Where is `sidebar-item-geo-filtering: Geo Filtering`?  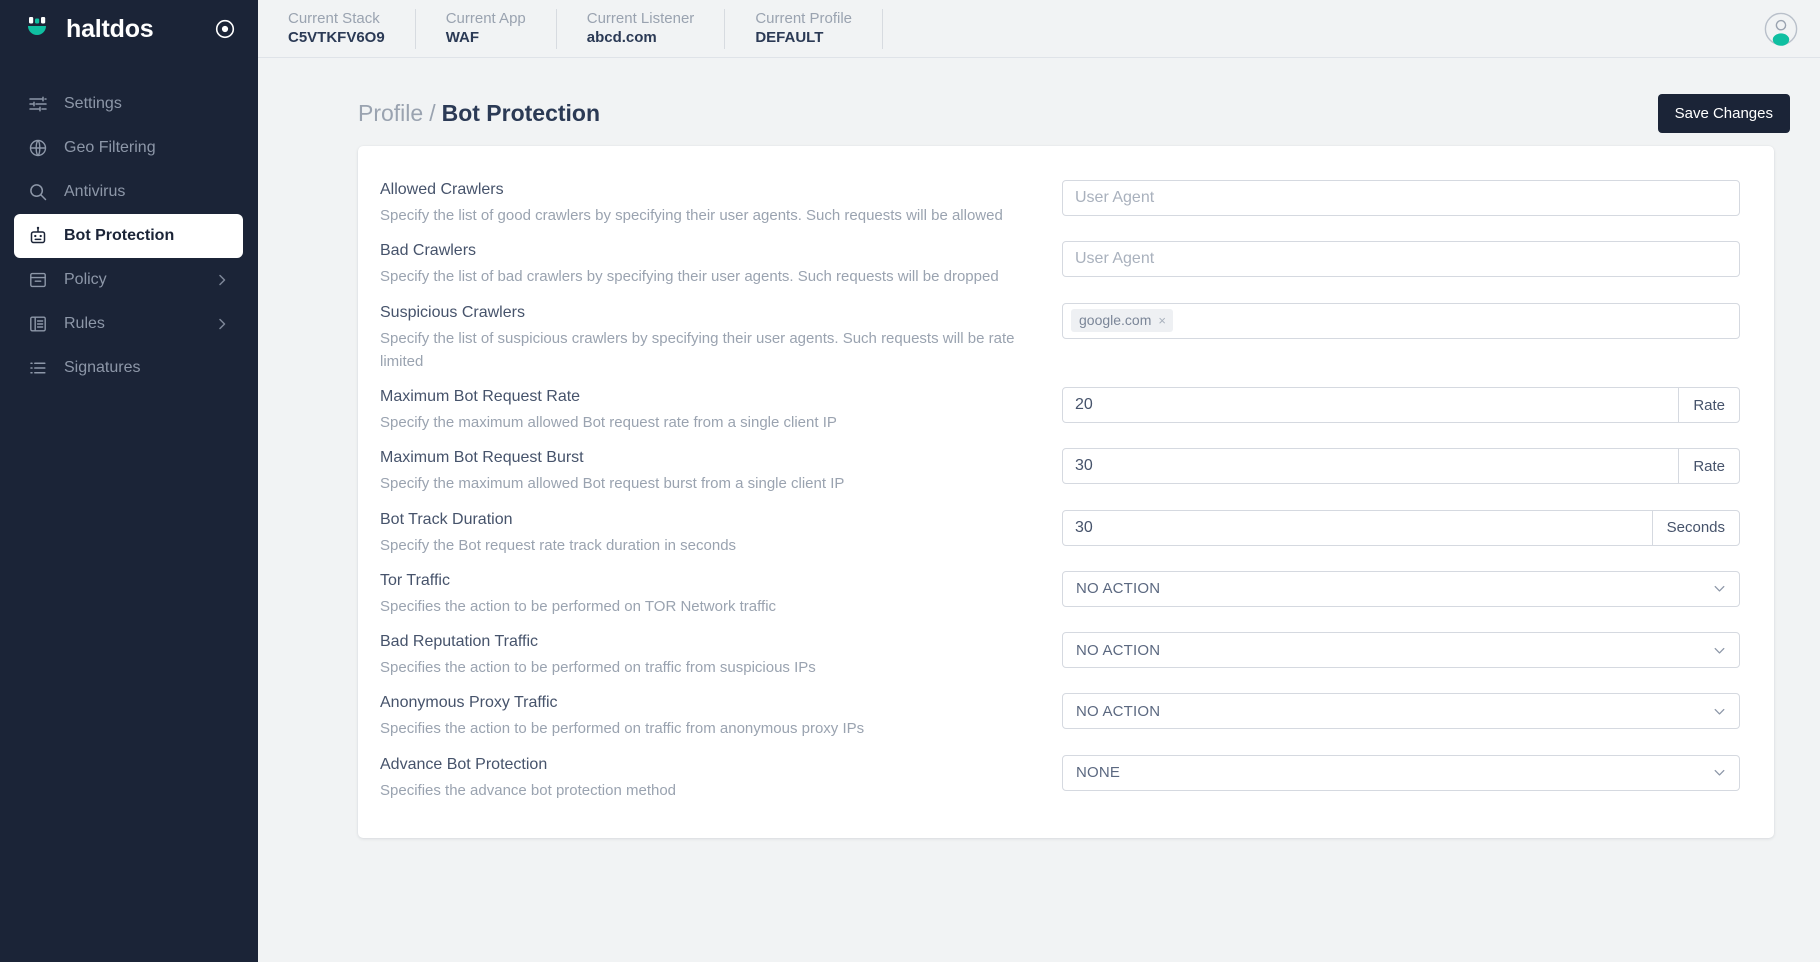
sidebar-item-geo-filtering: Geo Filtering is located at coordinates (128, 148).